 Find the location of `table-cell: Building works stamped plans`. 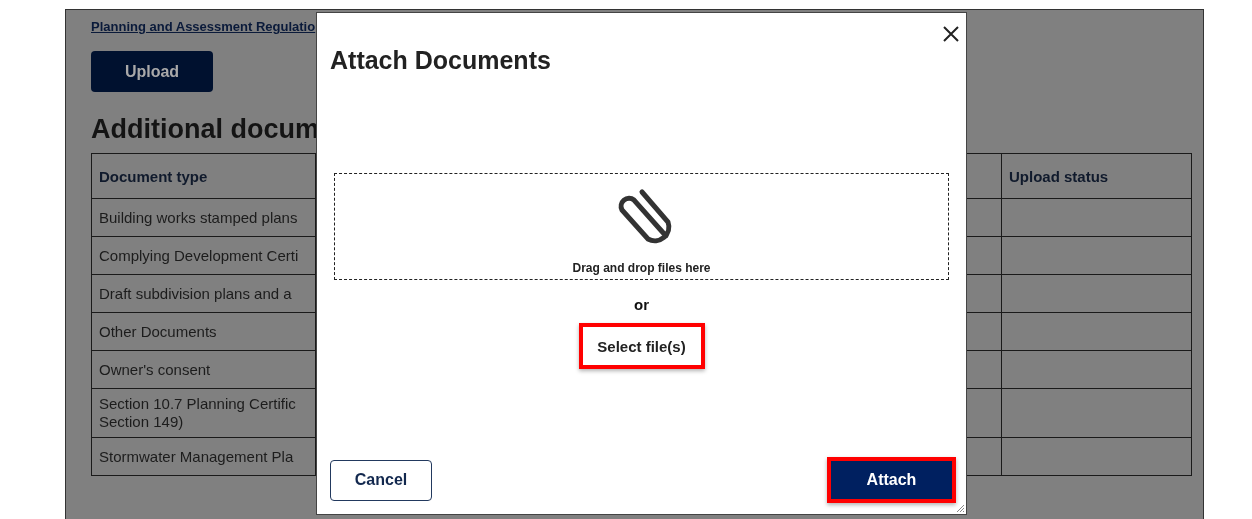

table-cell: Building works stamped plans is located at coordinates (203, 217).